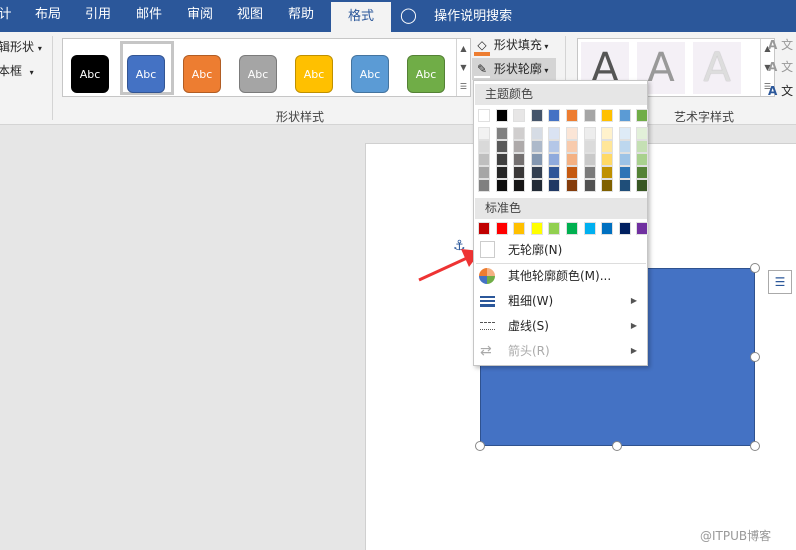 Image resolution: width=796 pixels, height=550 pixels. I want to click on tab-format: 格式, so click(361, 17).